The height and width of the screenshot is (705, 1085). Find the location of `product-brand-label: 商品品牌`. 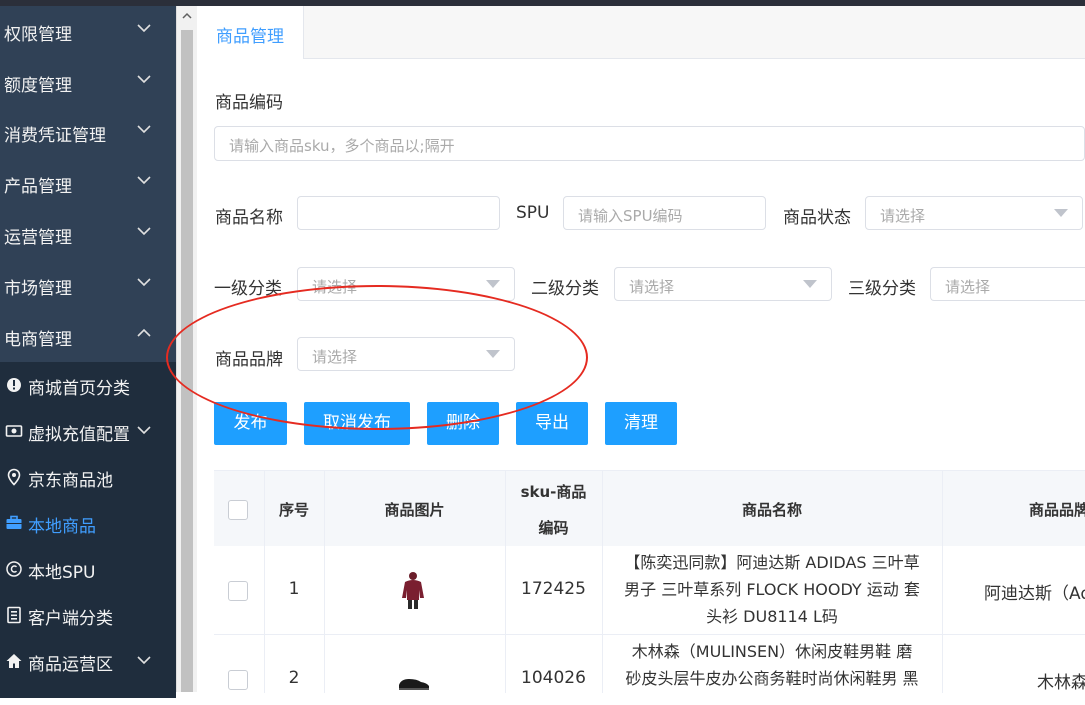

product-brand-label: 商品品牌 is located at coordinates (249, 360).